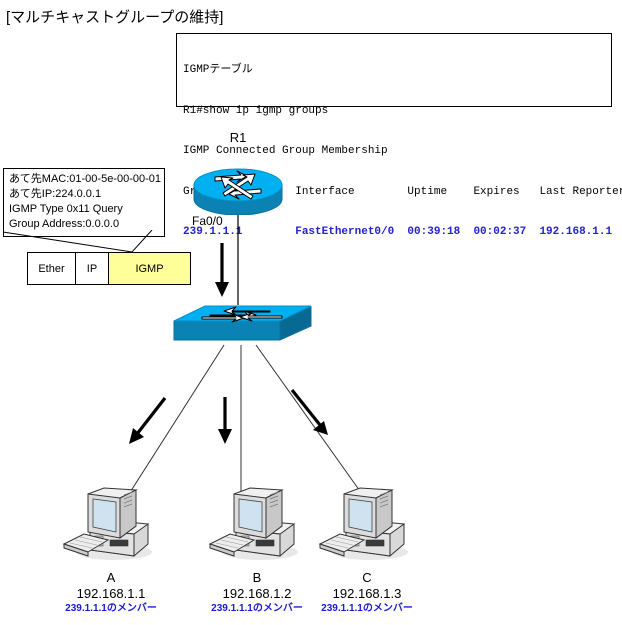 This screenshot has height=625, width=622. Describe the element at coordinates (207, 221) in the screenshot. I see `router-interface-label: Fa0/0` at that location.